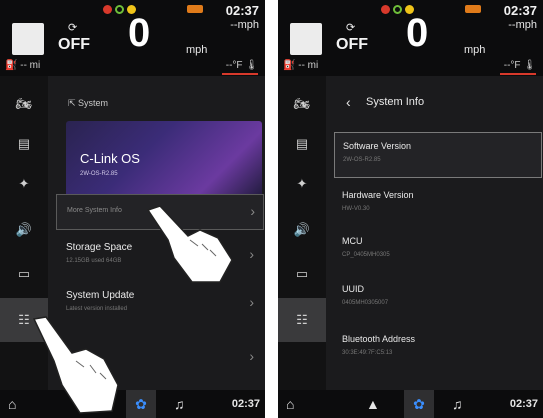 This screenshot has width=543, height=418. Describe the element at coordinates (99, 247) in the screenshot. I see `row-title: Storage Space` at that location.